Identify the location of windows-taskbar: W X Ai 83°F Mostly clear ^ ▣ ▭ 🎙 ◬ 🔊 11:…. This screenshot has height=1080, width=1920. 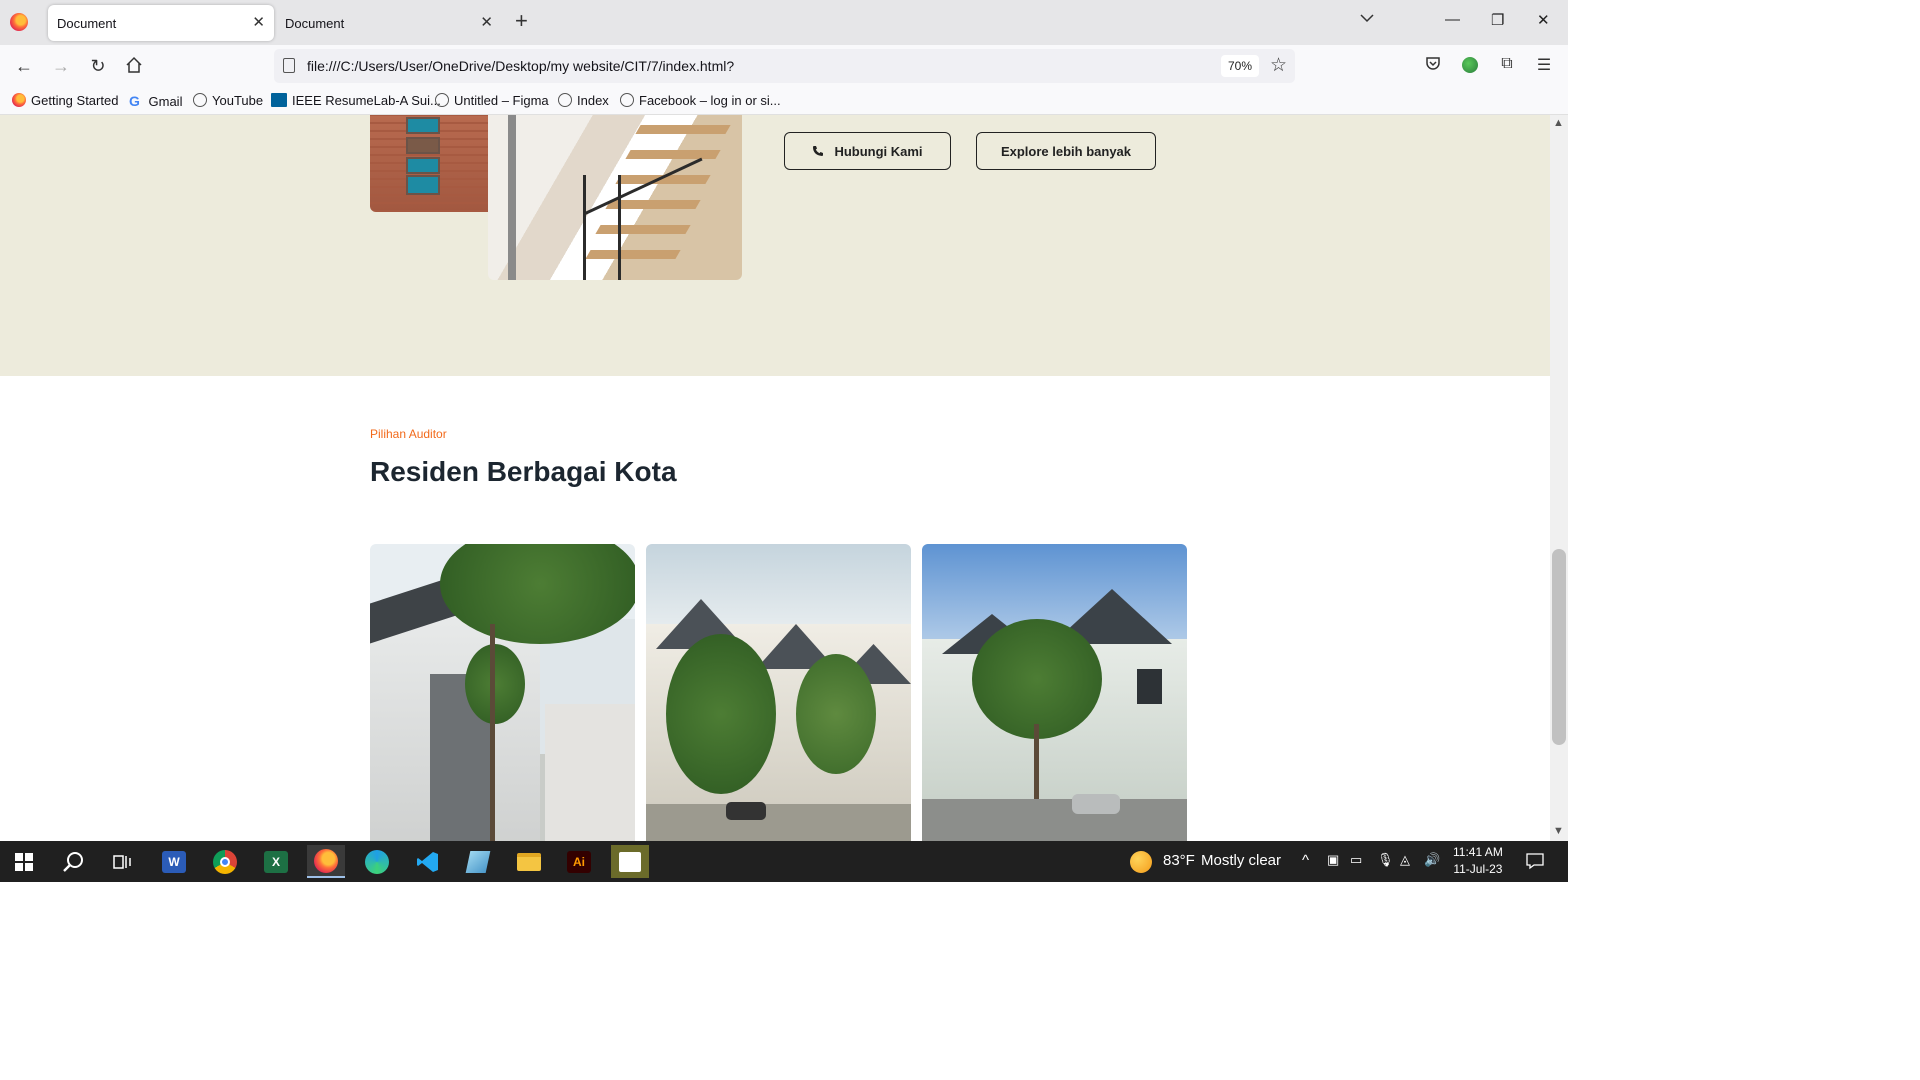
(784, 861).